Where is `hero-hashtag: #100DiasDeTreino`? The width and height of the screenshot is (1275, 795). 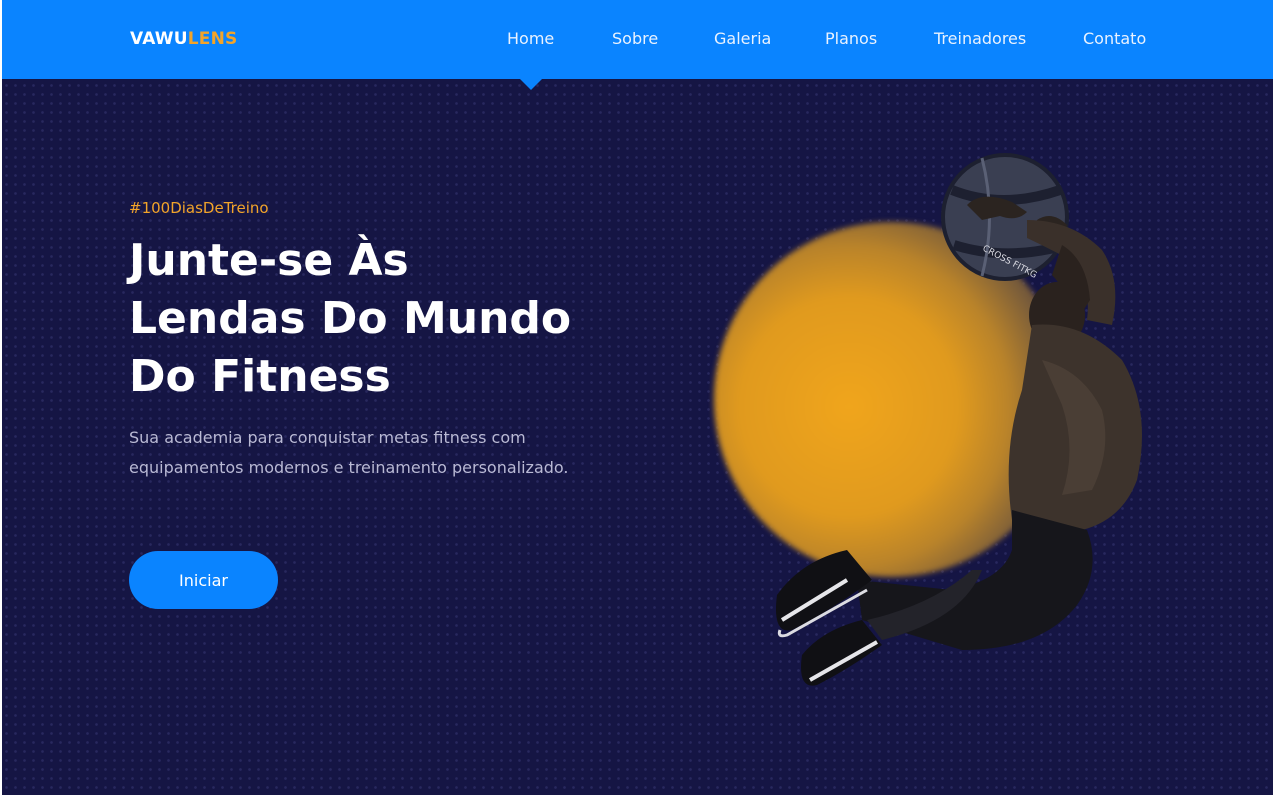
hero-hashtag: #100DiasDeTreino is located at coordinates (199, 208).